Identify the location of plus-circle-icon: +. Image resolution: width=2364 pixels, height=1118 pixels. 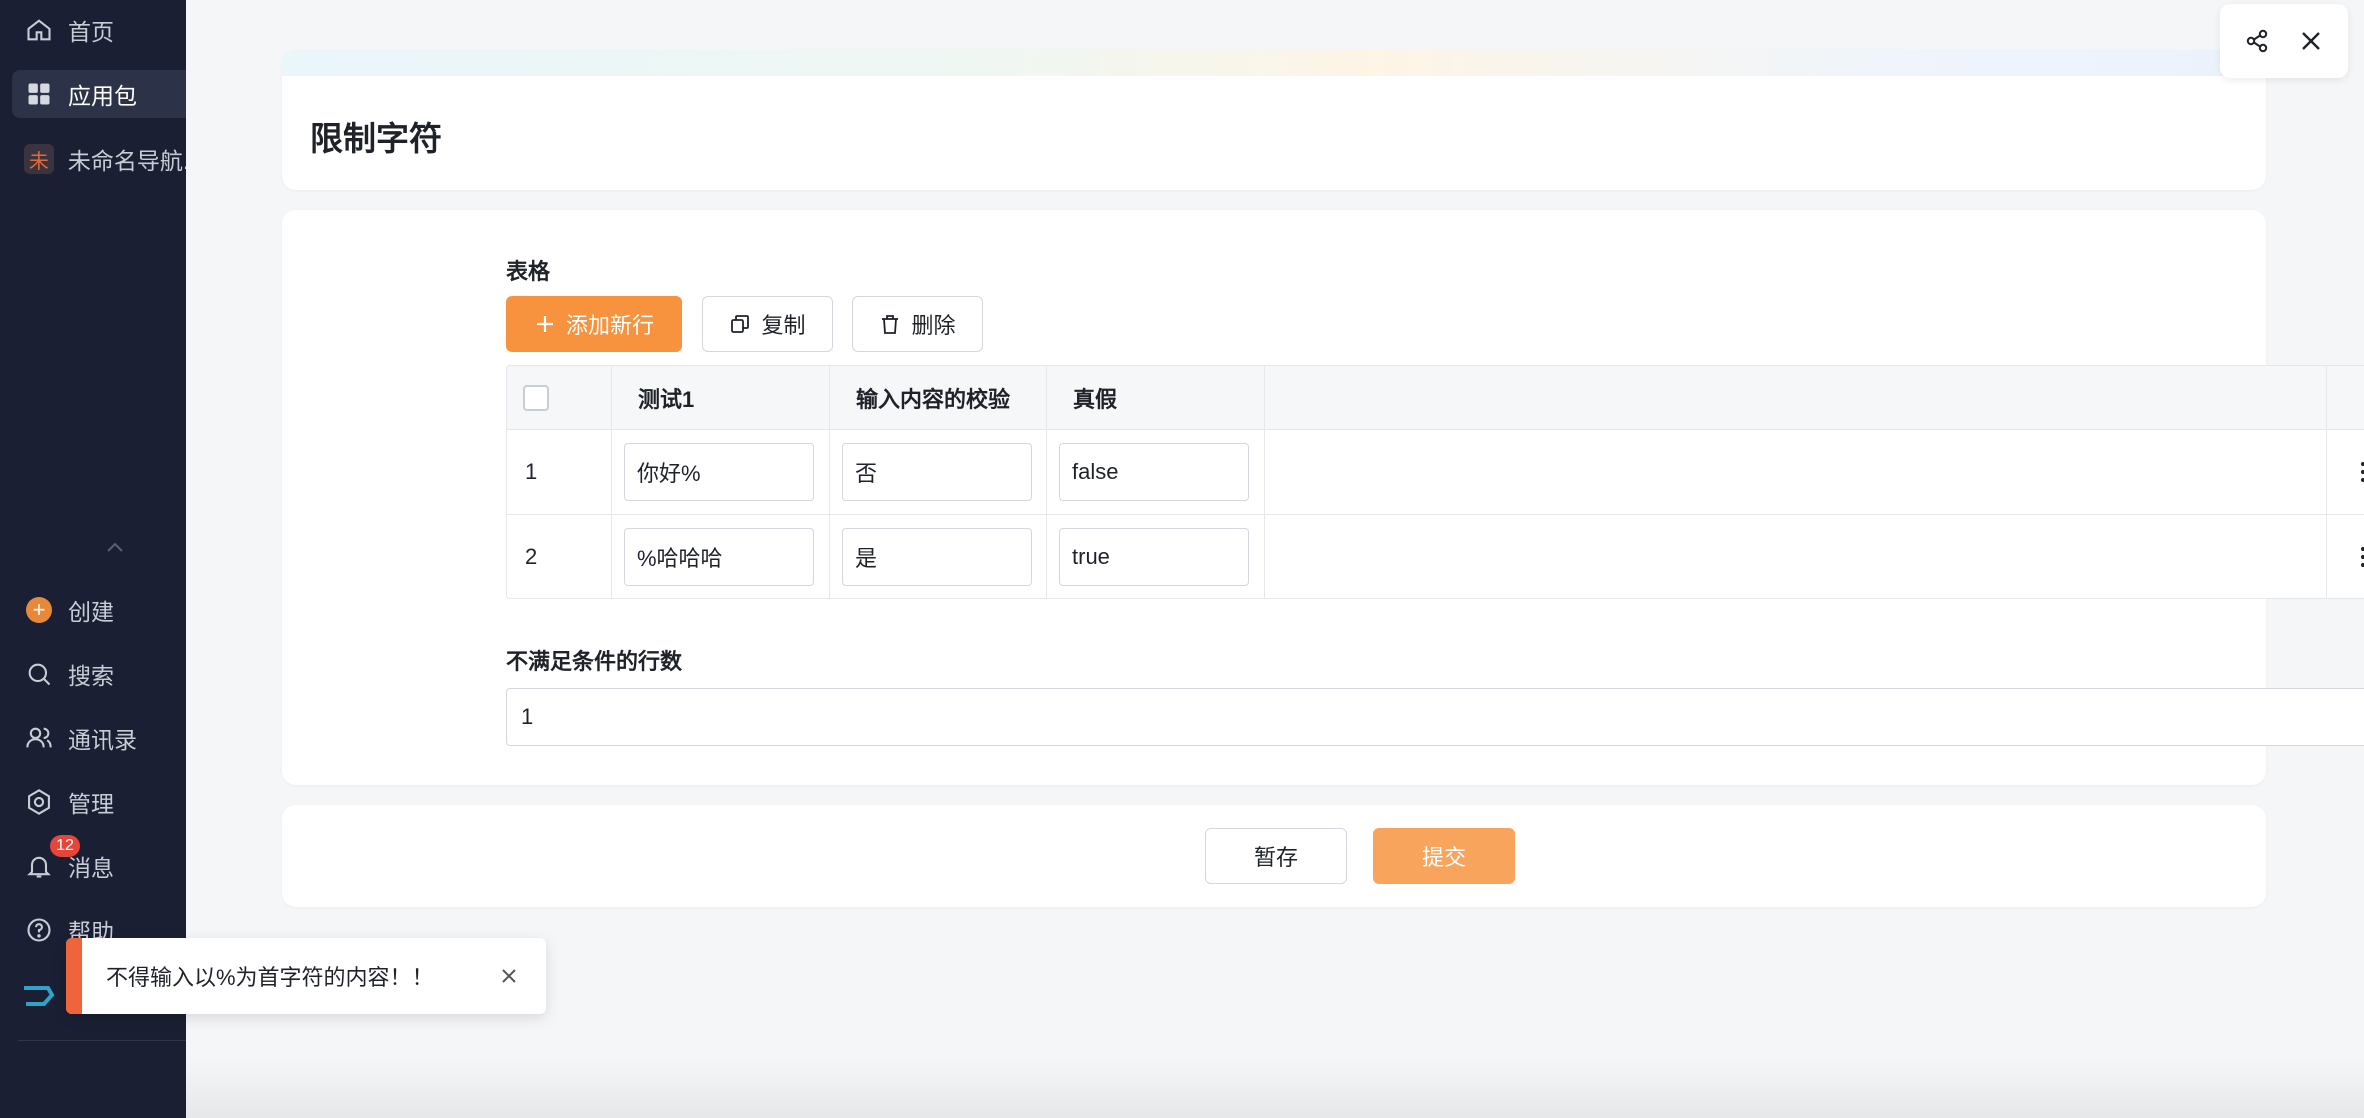
(39, 610).